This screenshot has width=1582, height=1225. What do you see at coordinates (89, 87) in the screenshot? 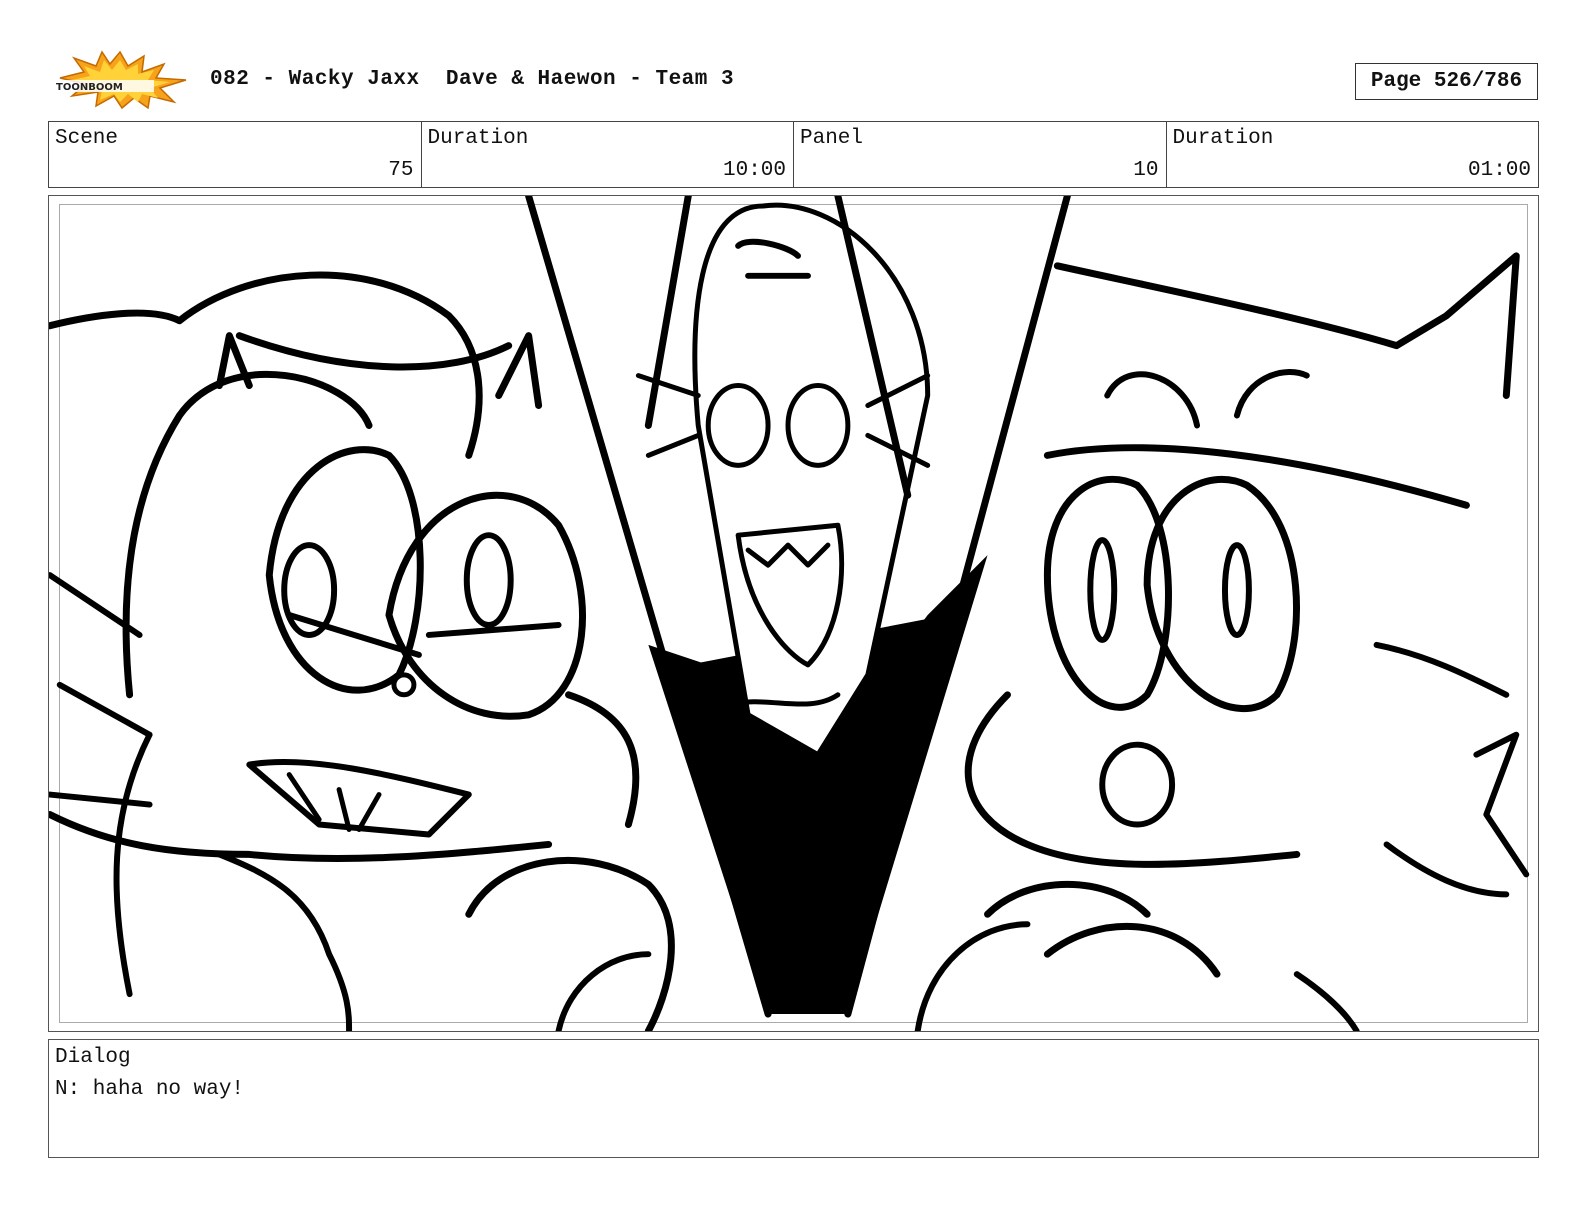
I see `logo-text: TOONBOOM` at bounding box center [89, 87].